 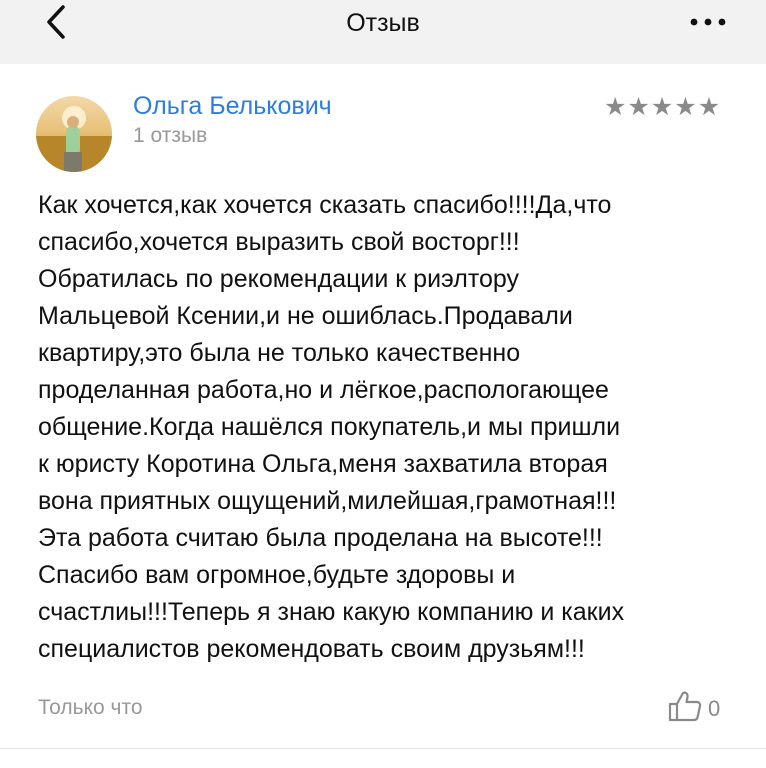 I want to click on page-title: Отзыв, so click(x=383, y=23).